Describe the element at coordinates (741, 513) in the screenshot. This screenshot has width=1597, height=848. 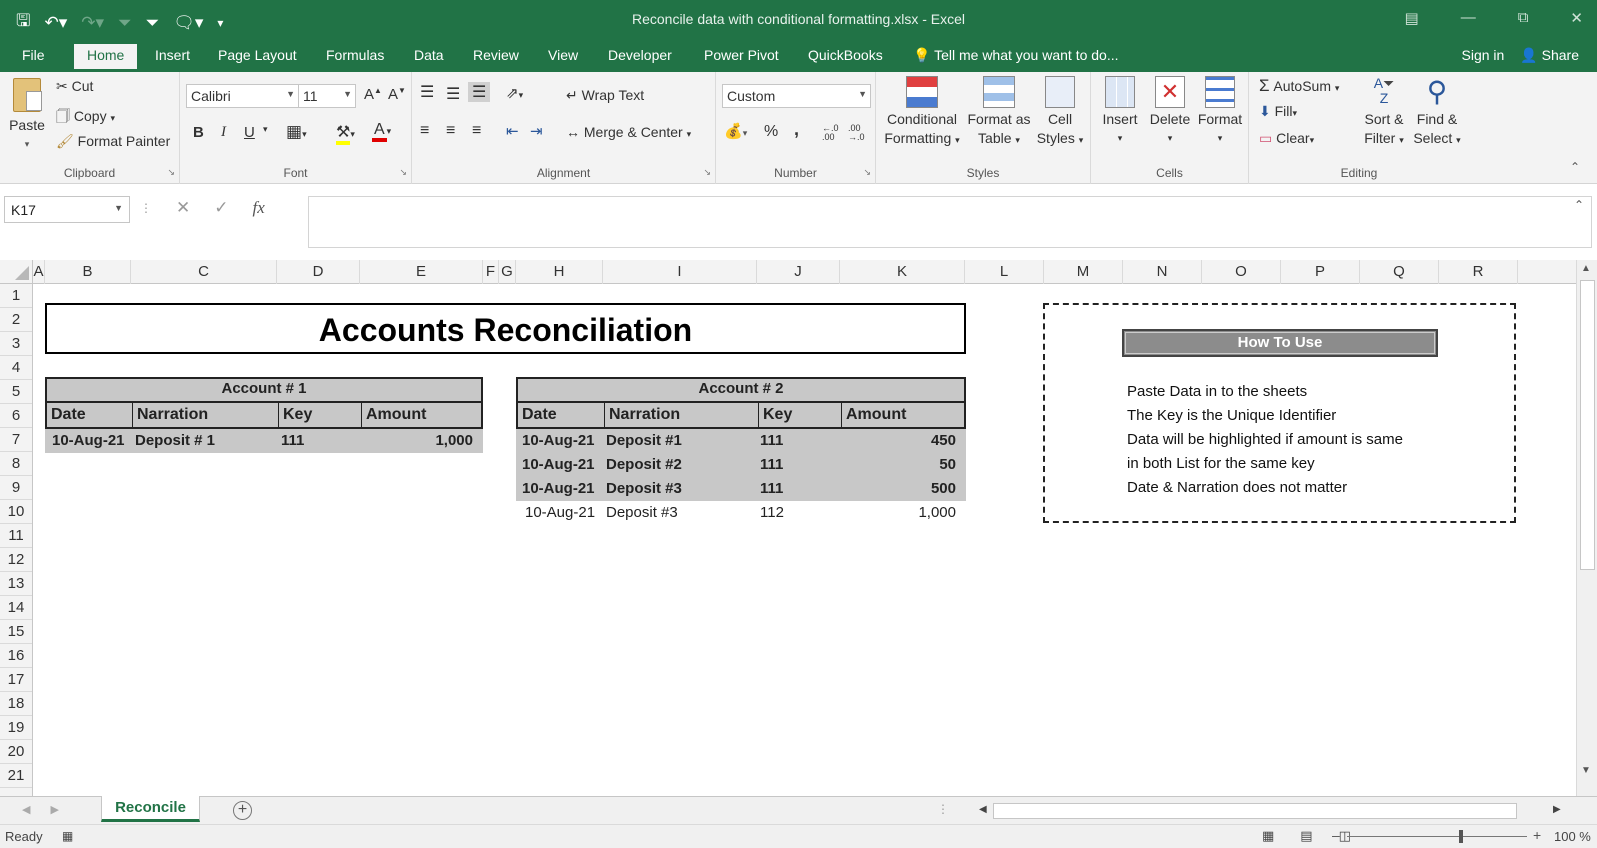
I see `table-row: 10-Aug-21 Deposit #3 112 1,000` at that location.